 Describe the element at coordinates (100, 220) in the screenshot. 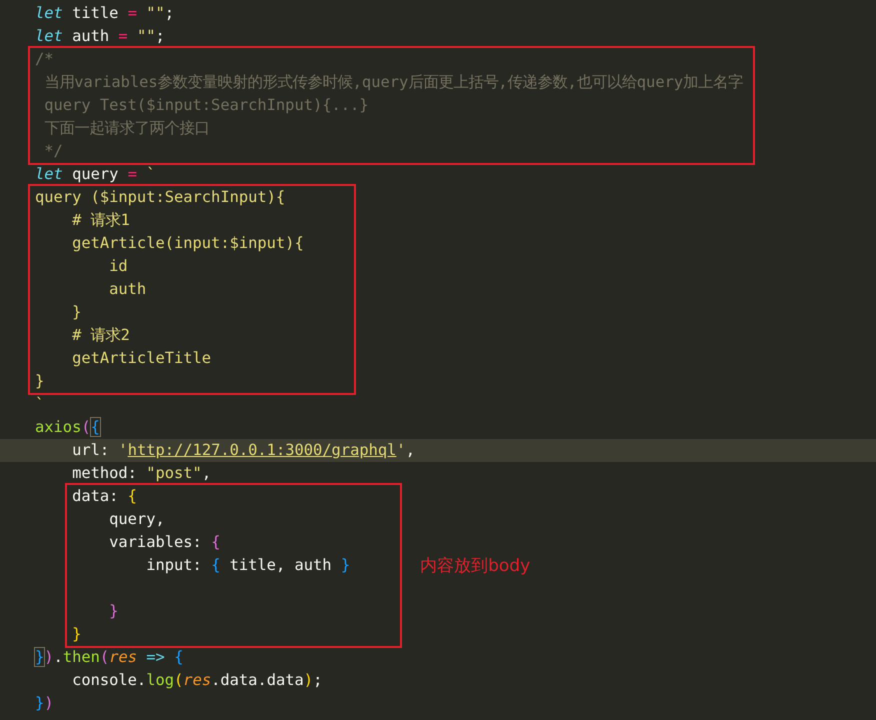

I see `code-line: # 请求1` at that location.